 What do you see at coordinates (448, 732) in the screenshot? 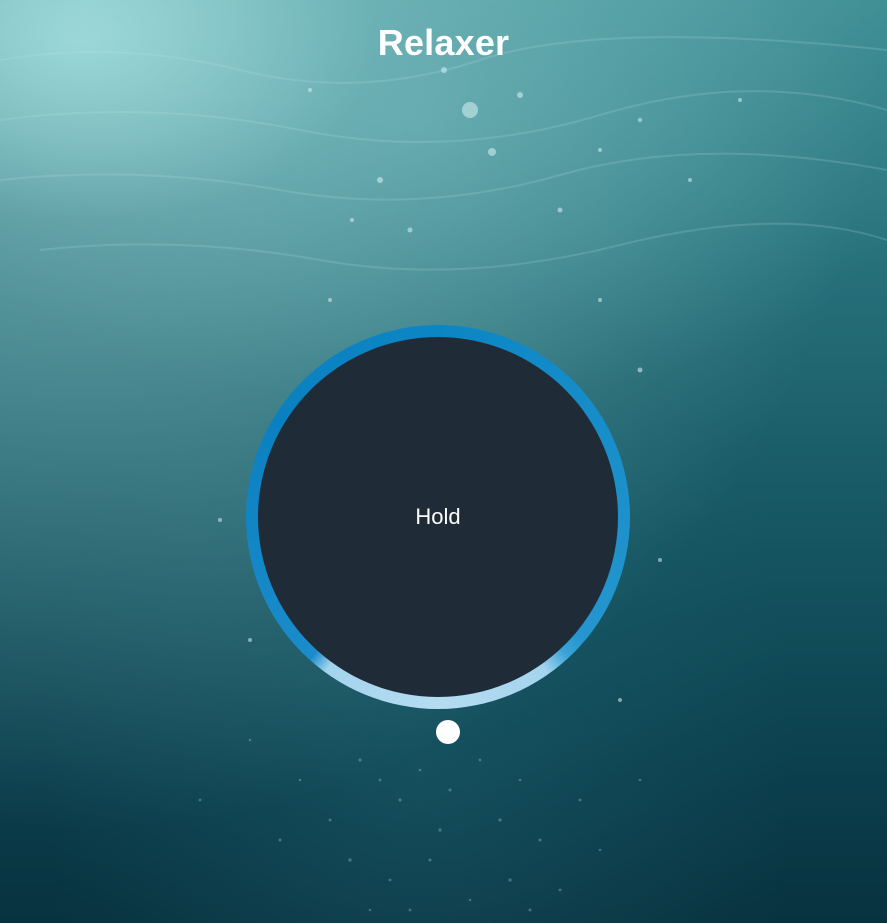
I see `progress-pointer-dot` at bounding box center [448, 732].